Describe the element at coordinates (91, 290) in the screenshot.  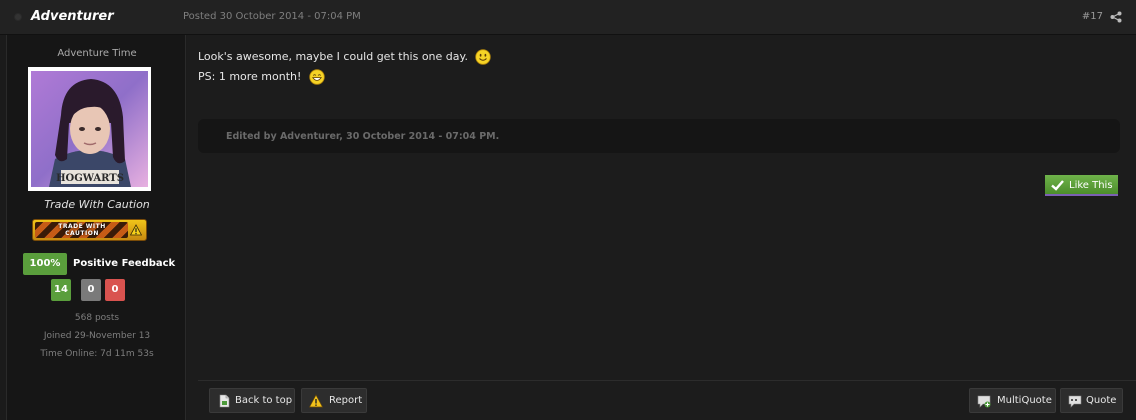
I see `neutral-feedback-count: 0` at that location.